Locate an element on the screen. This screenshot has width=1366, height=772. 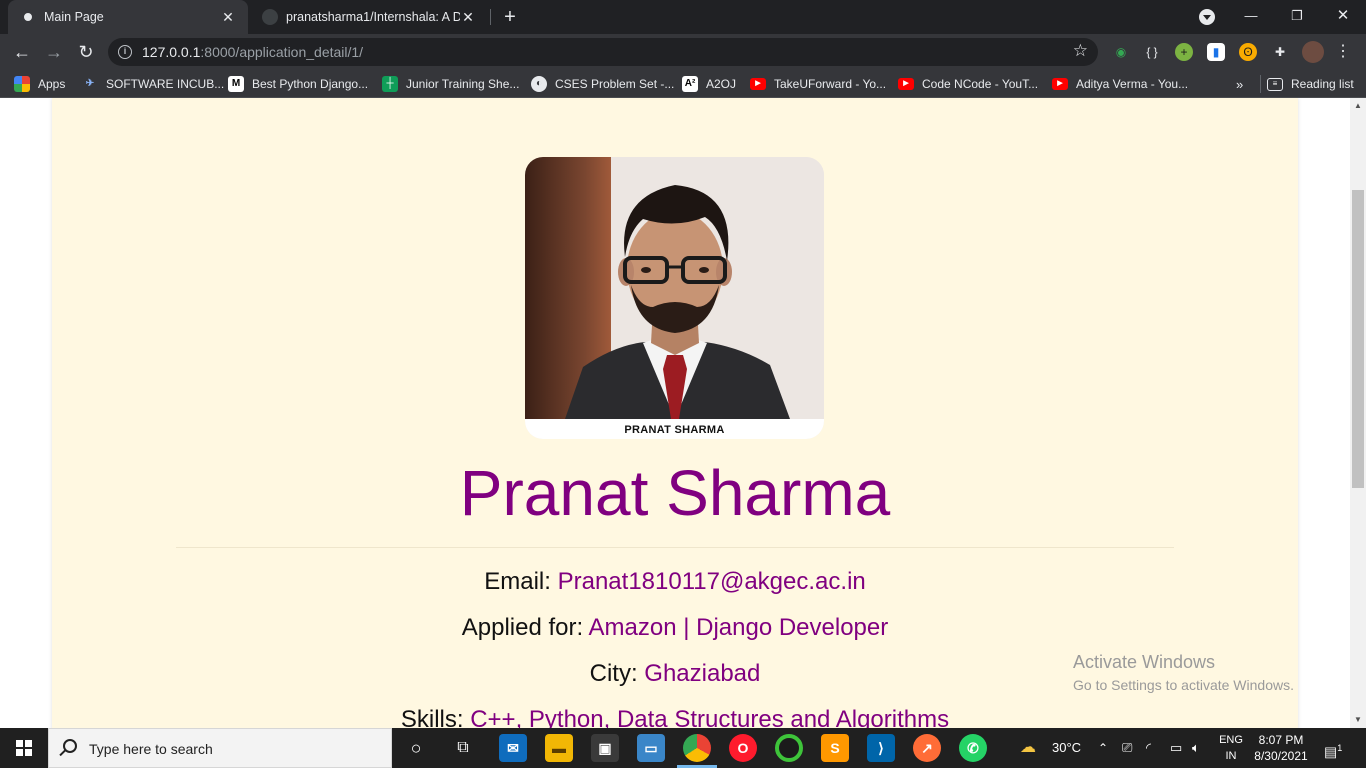
more-bookmarks-button: » is located at coordinates (1239, 84).